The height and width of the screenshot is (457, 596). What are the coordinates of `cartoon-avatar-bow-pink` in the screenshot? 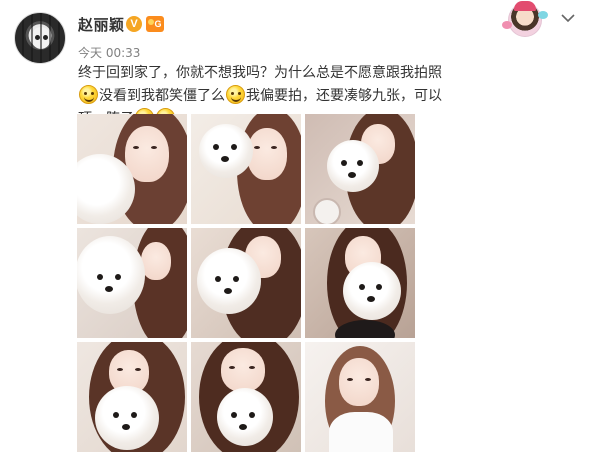 It's located at (507, 25).